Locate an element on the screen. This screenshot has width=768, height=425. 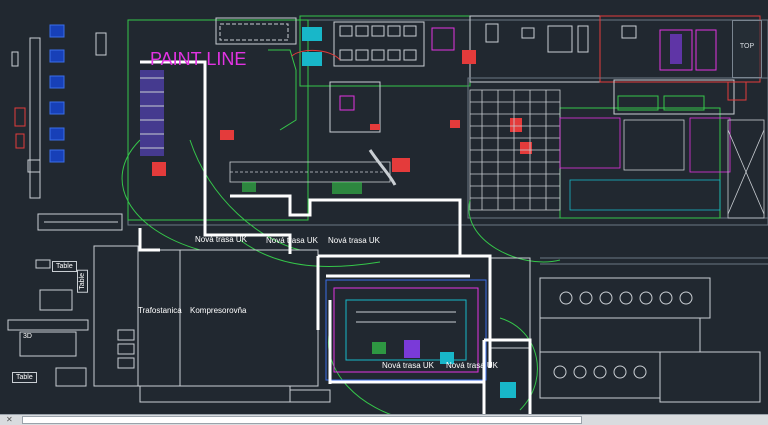
trafostanica-label: Trafostanica is located at coordinates (160, 310).